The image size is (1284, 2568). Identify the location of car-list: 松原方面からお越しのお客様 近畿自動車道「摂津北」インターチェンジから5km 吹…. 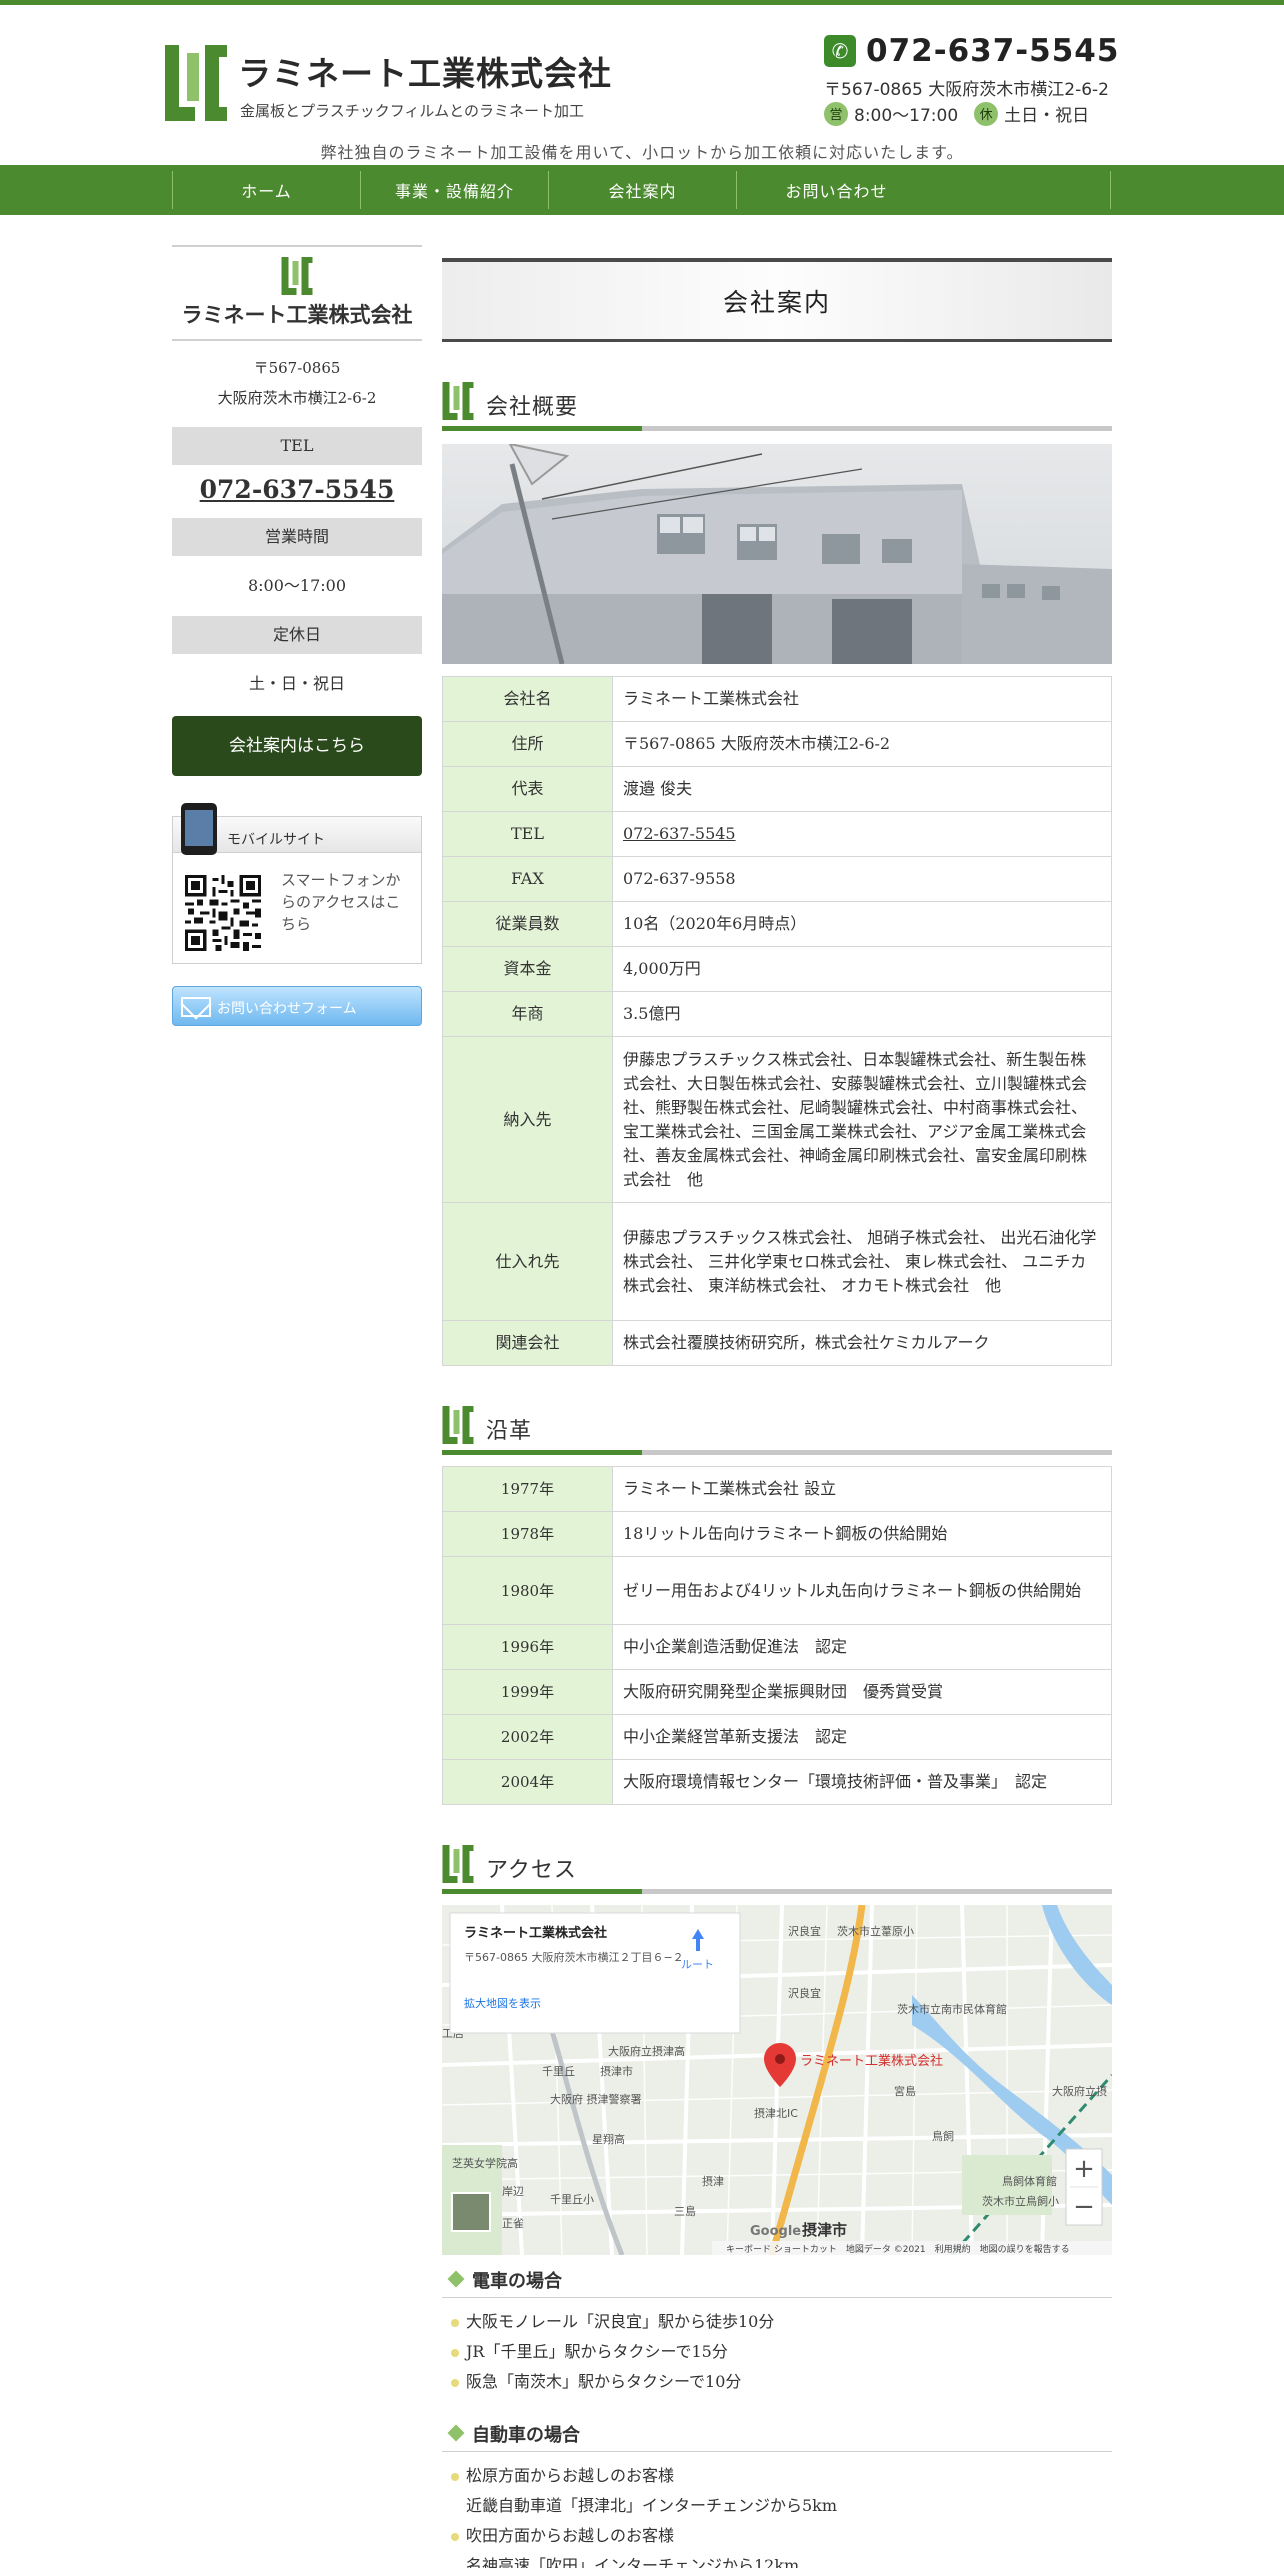
(777, 2514).